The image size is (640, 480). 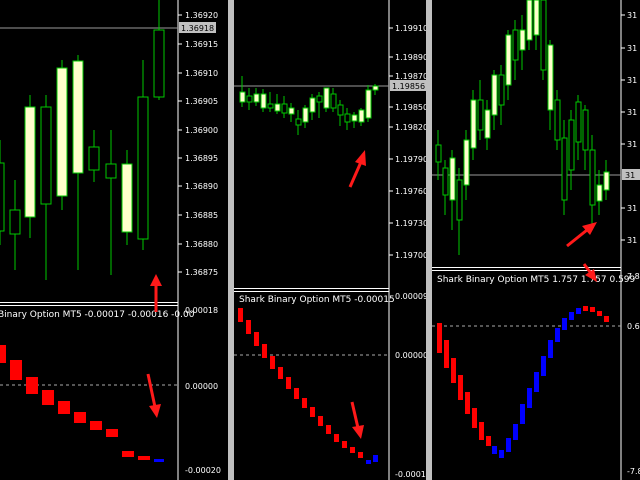 I want to click on indicator-tick: 7.8, so click(x=633, y=276).